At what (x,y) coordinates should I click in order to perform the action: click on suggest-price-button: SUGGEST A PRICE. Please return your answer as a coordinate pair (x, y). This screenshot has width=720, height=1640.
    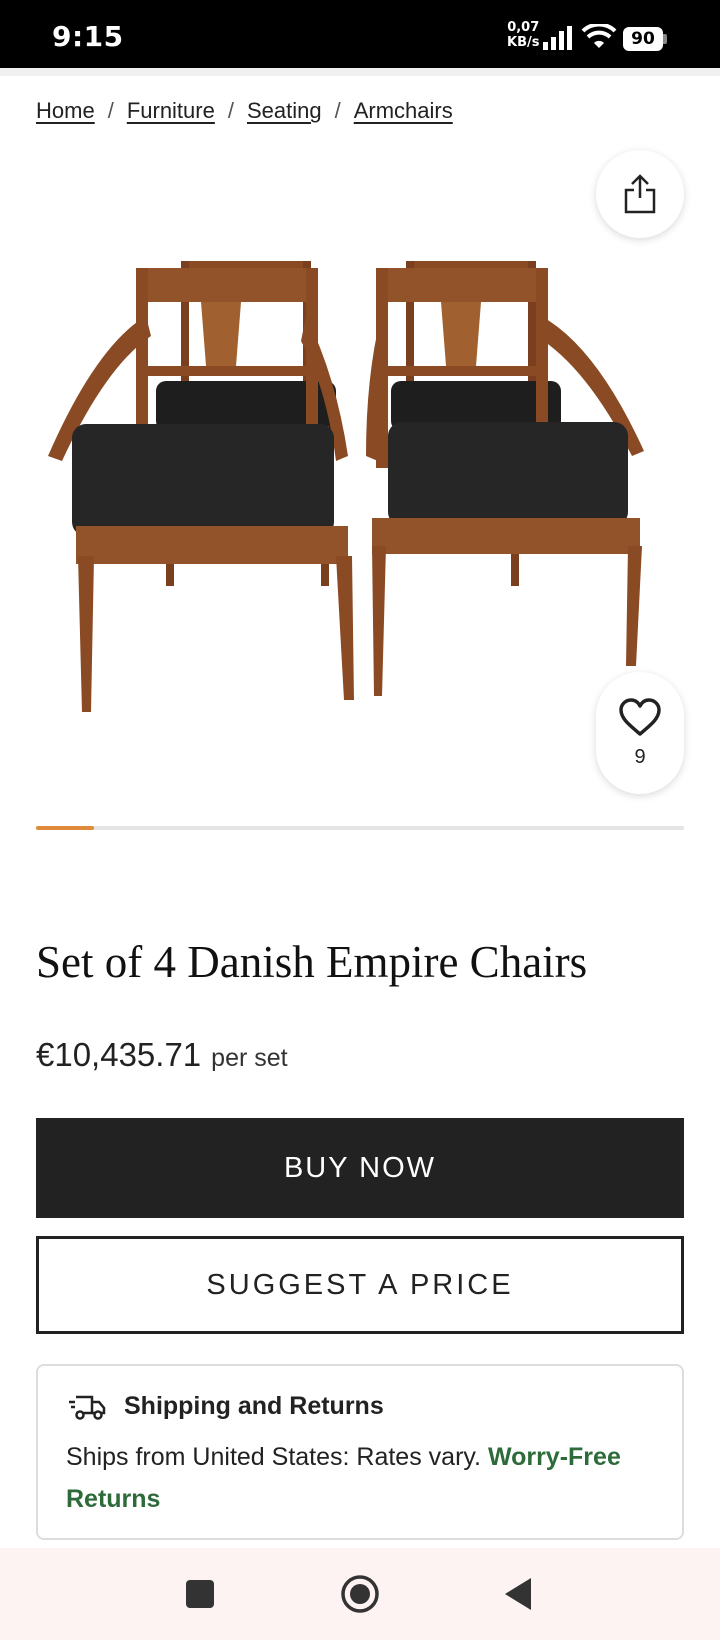
    Looking at the image, I should click on (360, 1285).